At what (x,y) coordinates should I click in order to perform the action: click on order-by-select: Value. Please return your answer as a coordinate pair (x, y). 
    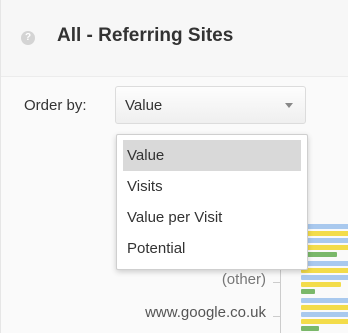
    Looking at the image, I should click on (210, 105).